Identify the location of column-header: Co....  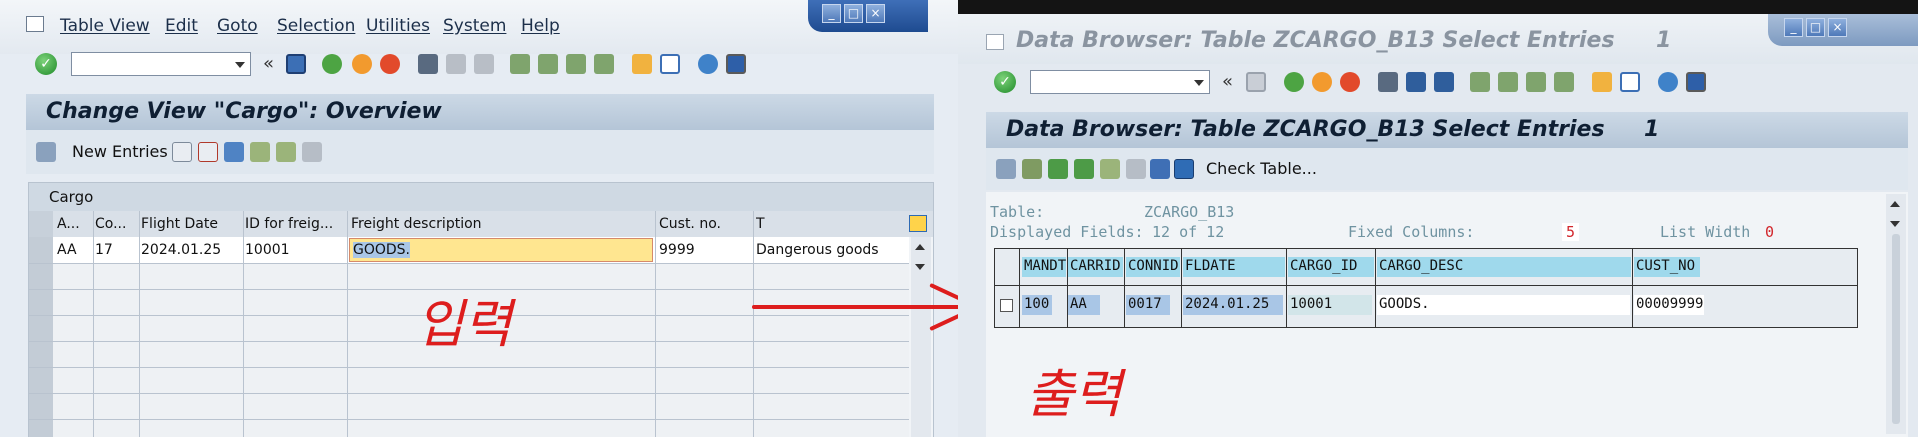
(116, 224).